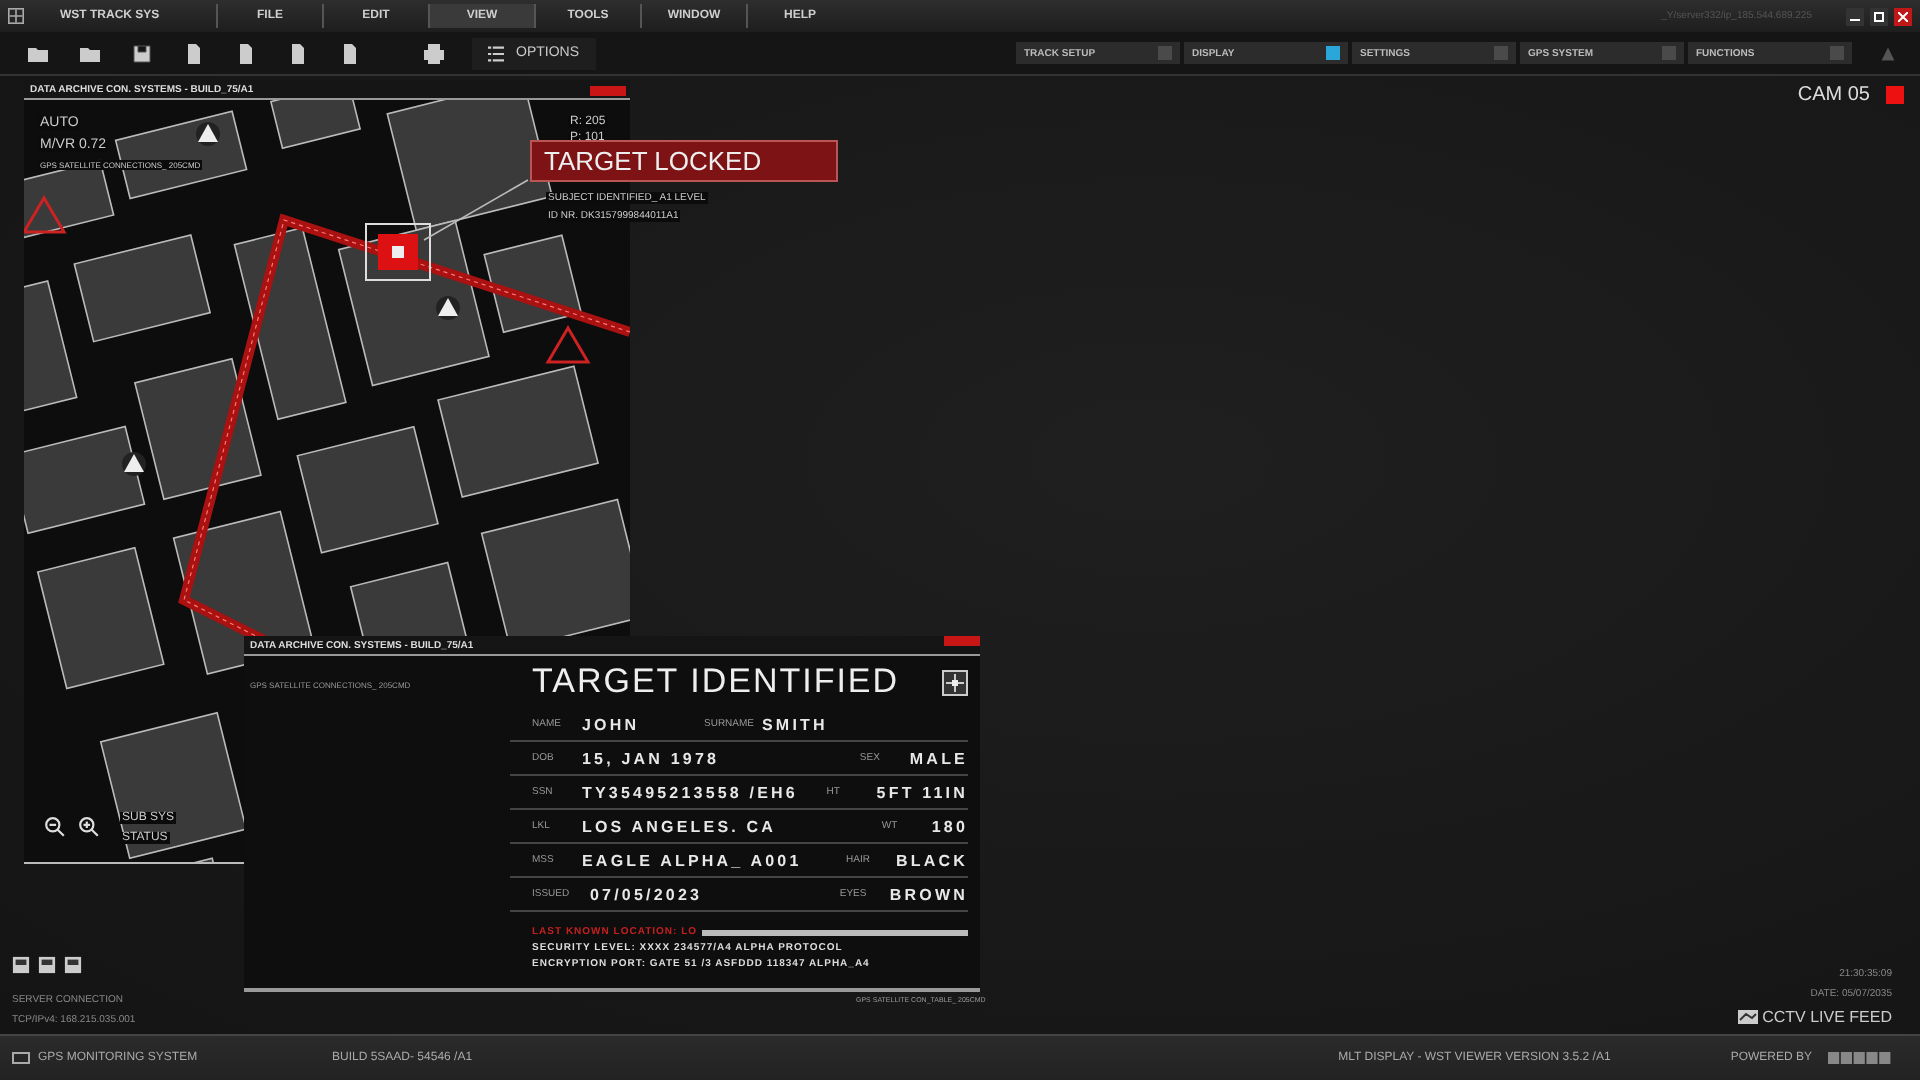  I want to click on zoom-out-icon, so click(55, 827).